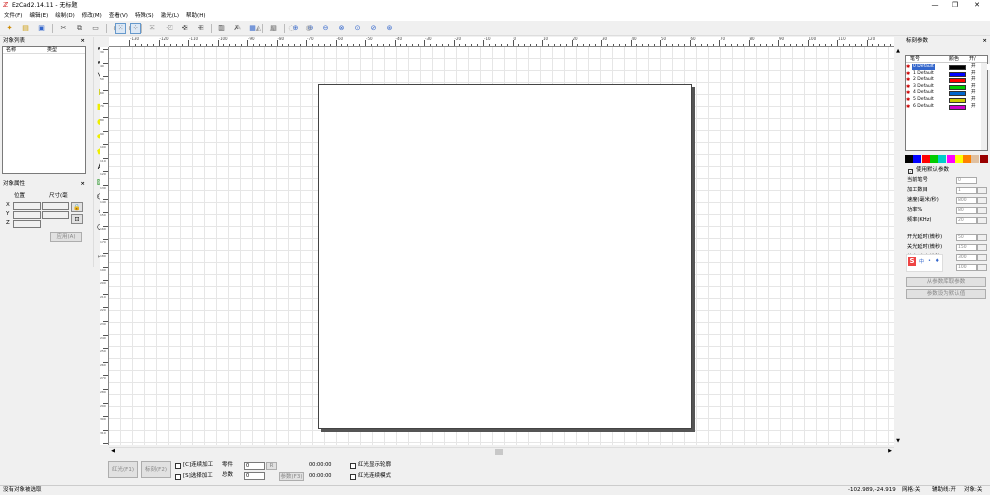  I want to click on col-name: 名称, so click(11, 50).